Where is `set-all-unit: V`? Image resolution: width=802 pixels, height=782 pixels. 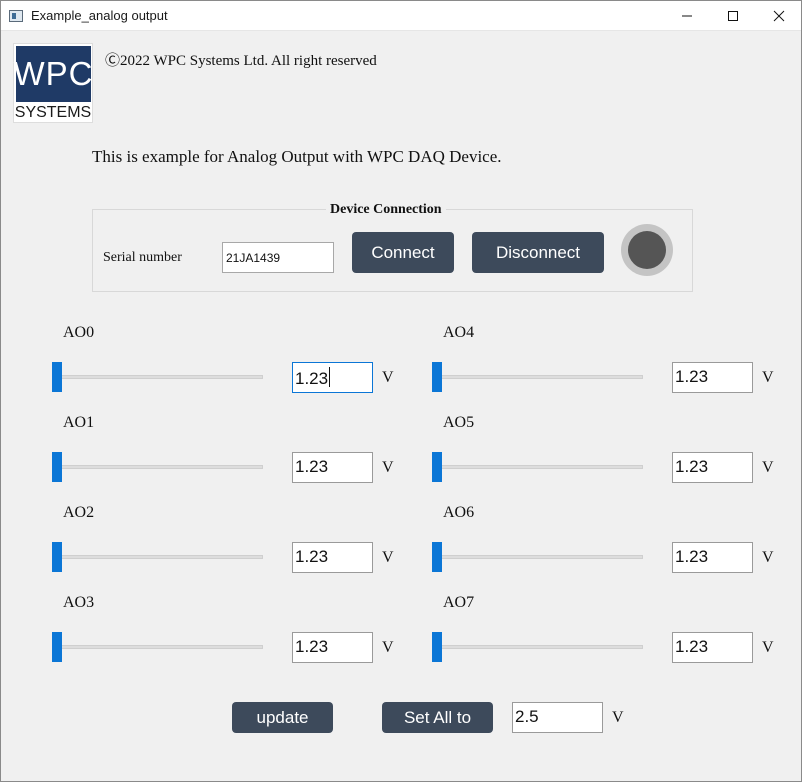
set-all-unit: V is located at coordinates (618, 717).